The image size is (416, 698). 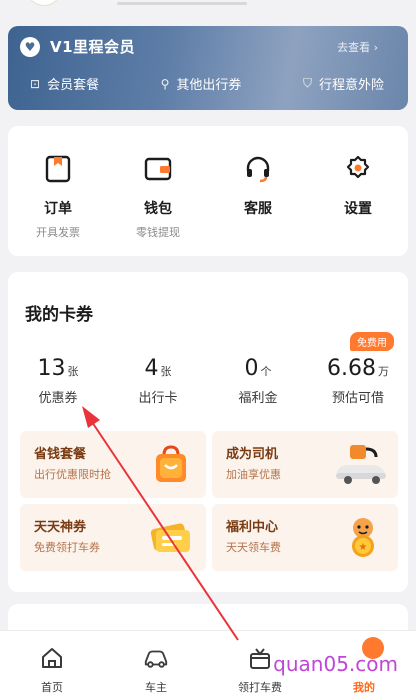 I want to click on coupons-title: 我的卡券, so click(x=59, y=315).